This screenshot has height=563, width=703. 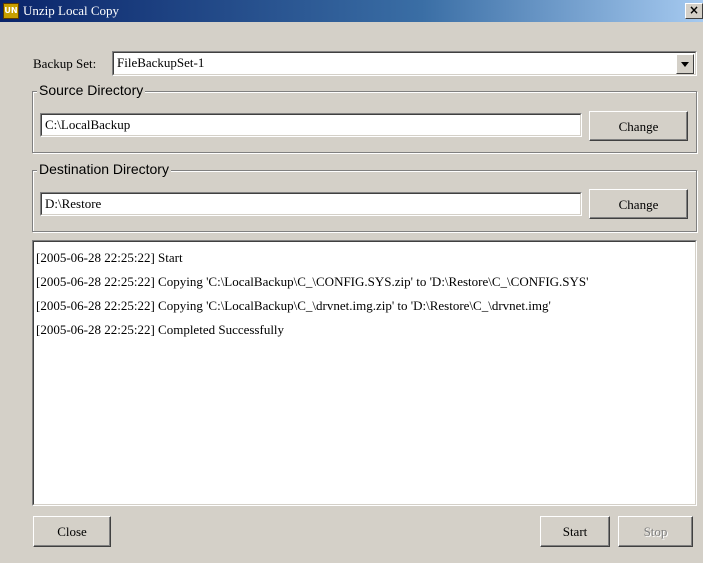 I want to click on destination-directory-field: D:\Restore, so click(x=311, y=204).